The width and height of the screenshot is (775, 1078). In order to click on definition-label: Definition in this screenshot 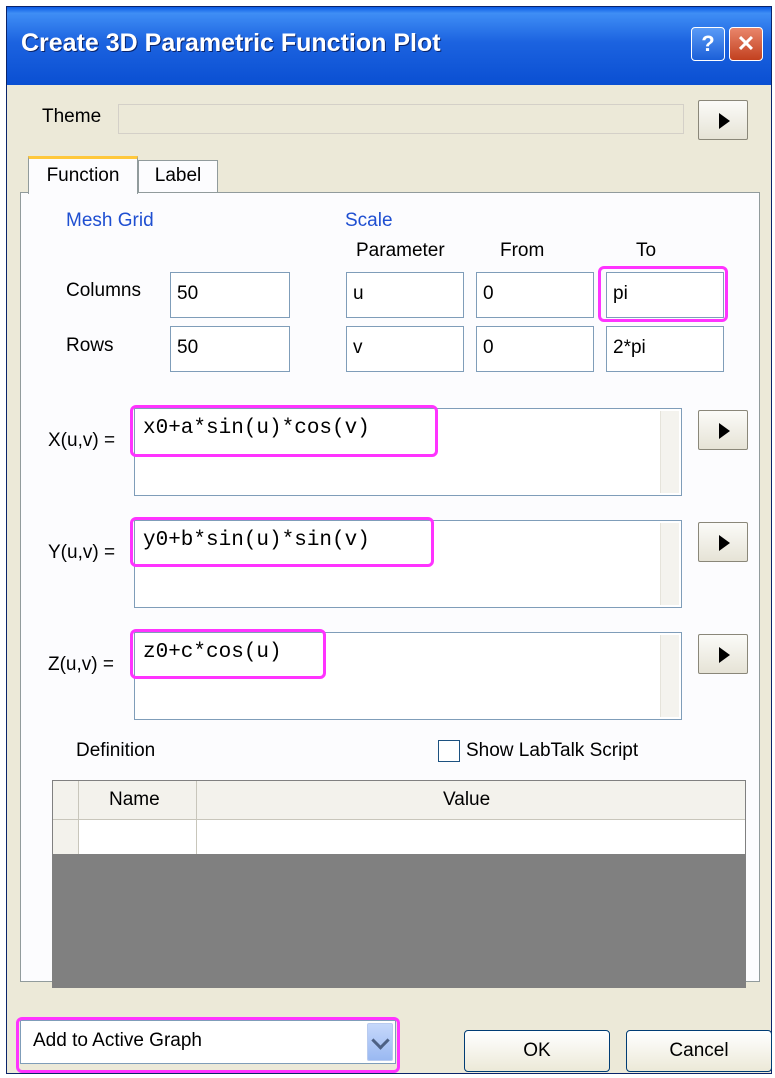, I will do `click(116, 750)`.